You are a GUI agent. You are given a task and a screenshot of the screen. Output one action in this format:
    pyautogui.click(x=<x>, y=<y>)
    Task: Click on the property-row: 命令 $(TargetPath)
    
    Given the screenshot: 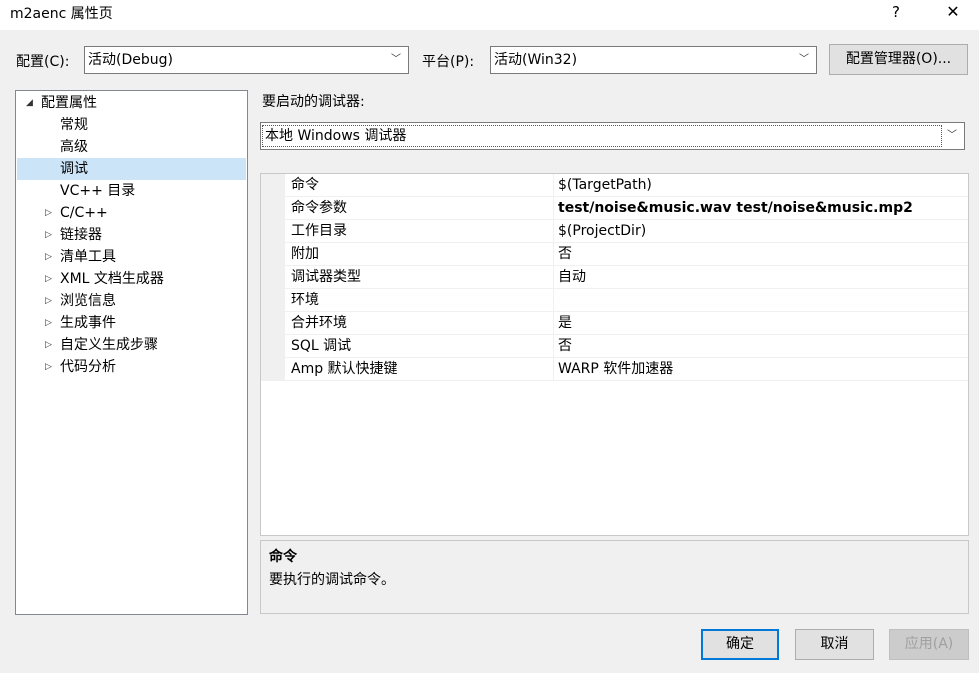 What is the action you would take?
    pyautogui.click(x=614, y=185)
    